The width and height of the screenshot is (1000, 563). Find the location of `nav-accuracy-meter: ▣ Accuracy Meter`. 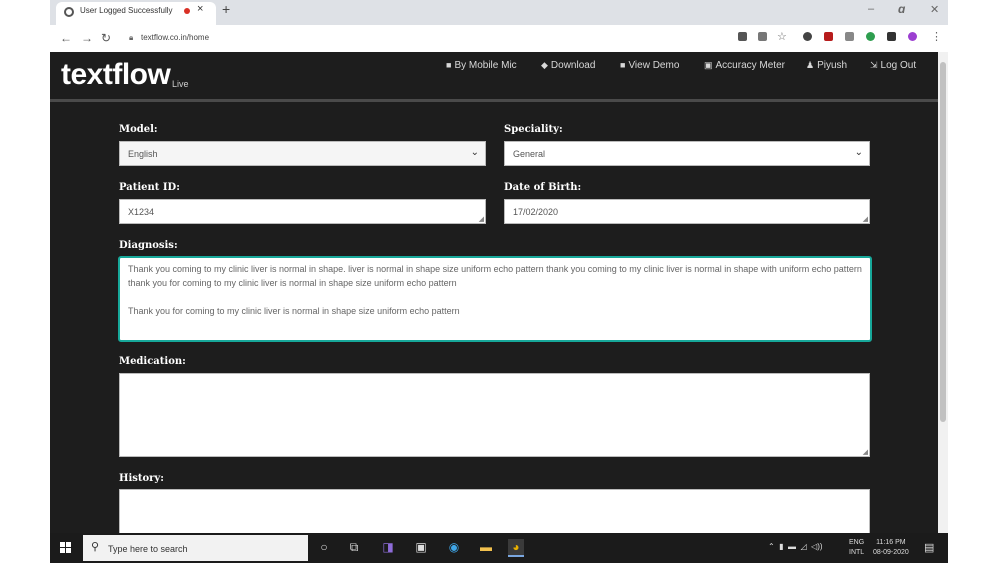

nav-accuracy-meter: ▣ Accuracy Meter is located at coordinates (744, 65).